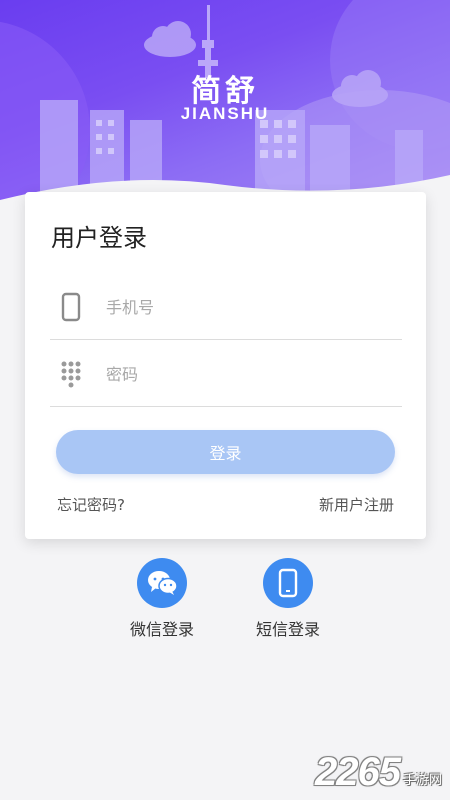 The width and height of the screenshot is (450, 800). What do you see at coordinates (356, 504) in the screenshot?
I see `register-link: 新用户注册` at bounding box center [356, 504].